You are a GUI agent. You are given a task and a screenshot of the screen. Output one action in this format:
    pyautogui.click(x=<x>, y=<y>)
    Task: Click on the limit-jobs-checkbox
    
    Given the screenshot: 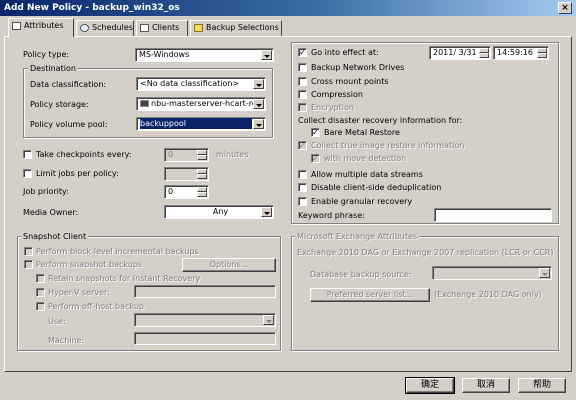 What is the action you would take?
    pyautogui.click(x=27, y=173)
    